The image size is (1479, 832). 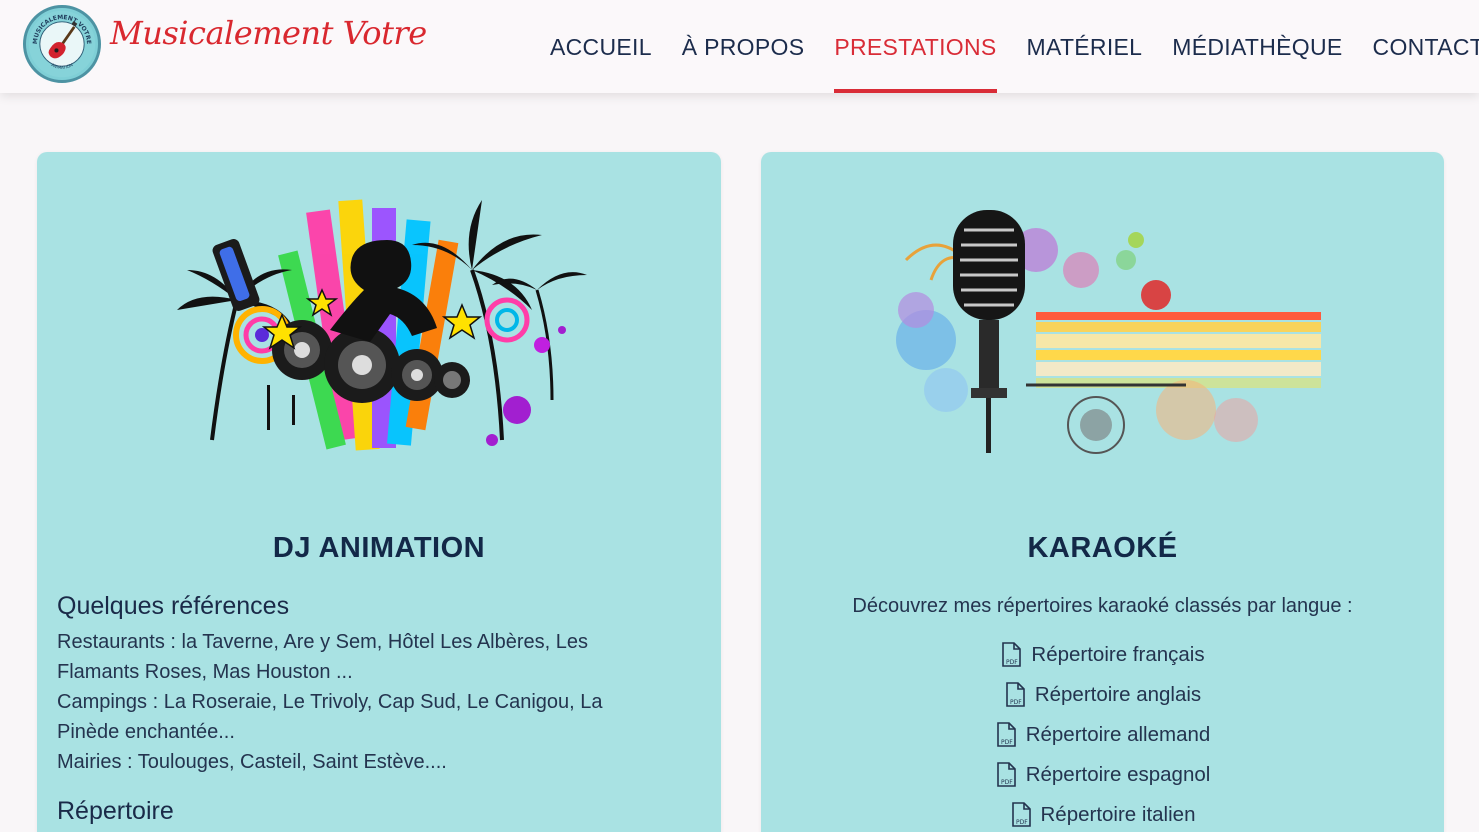 I want to click on nav-prestations: PRESTATIONS, so click(x=915, y=46).